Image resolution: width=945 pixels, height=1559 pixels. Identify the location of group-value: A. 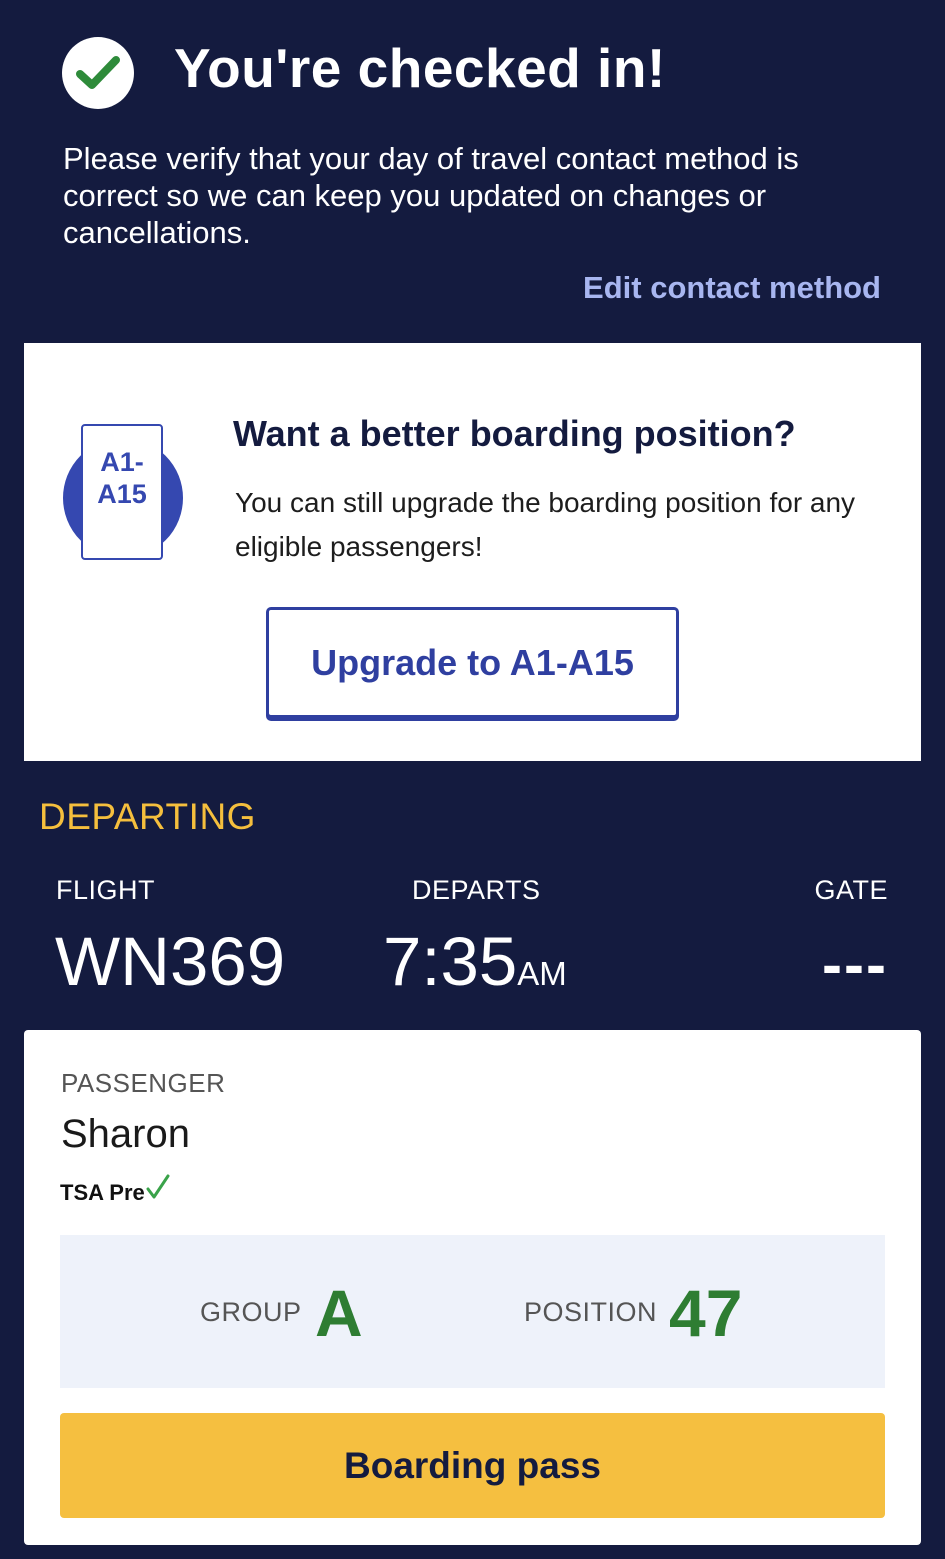
(339, 1313).